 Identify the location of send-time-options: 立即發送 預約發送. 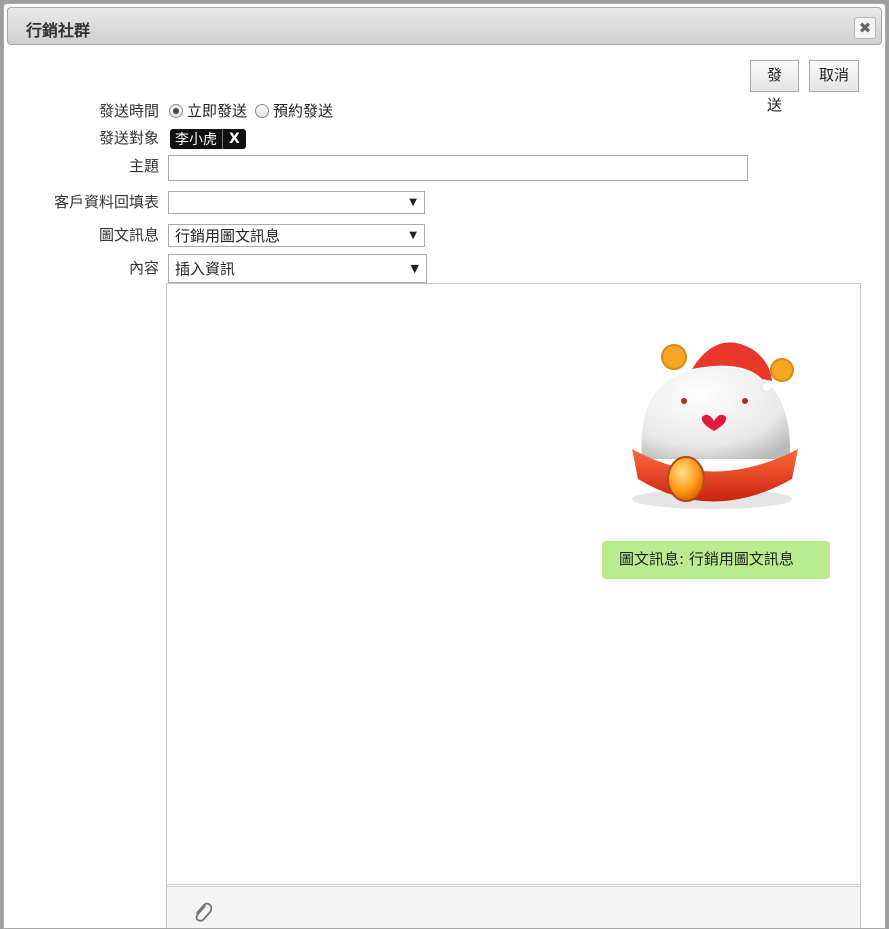
(255, 110).